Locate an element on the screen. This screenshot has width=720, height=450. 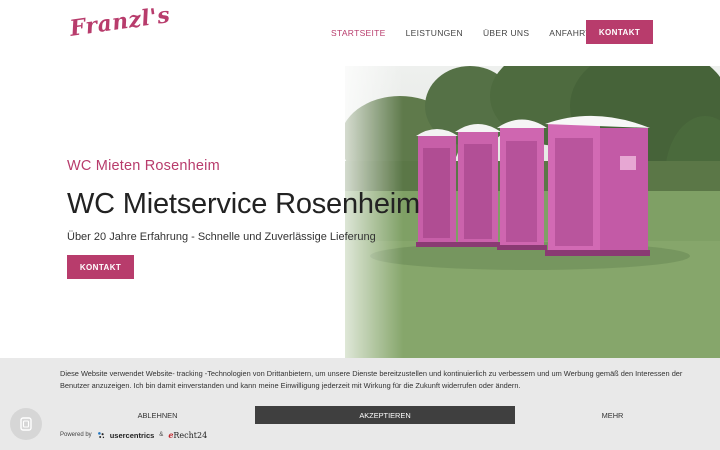
nav-item-anfahrt: ANFAHRT is located at coordinates (570, 33).